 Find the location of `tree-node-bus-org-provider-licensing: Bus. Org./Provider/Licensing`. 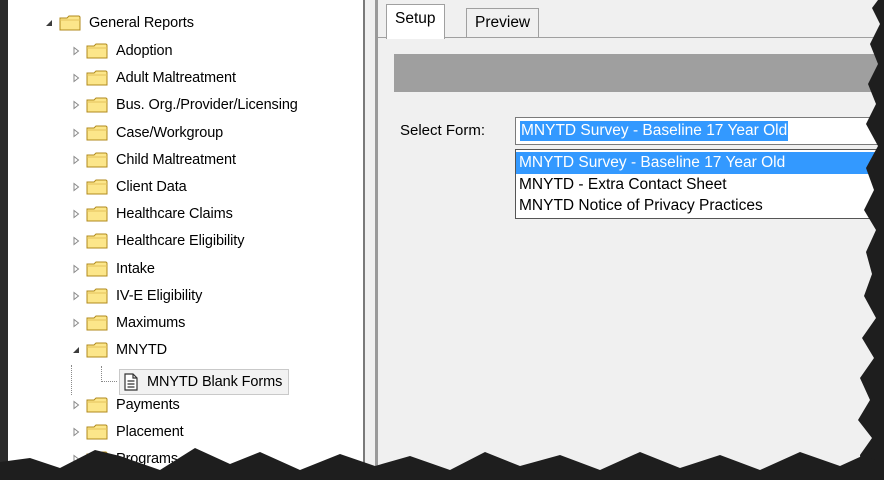

tree-node-bus-org-provider-licensing: Bus. Org./Provider/Licensing is located at coordinates (184, 105).